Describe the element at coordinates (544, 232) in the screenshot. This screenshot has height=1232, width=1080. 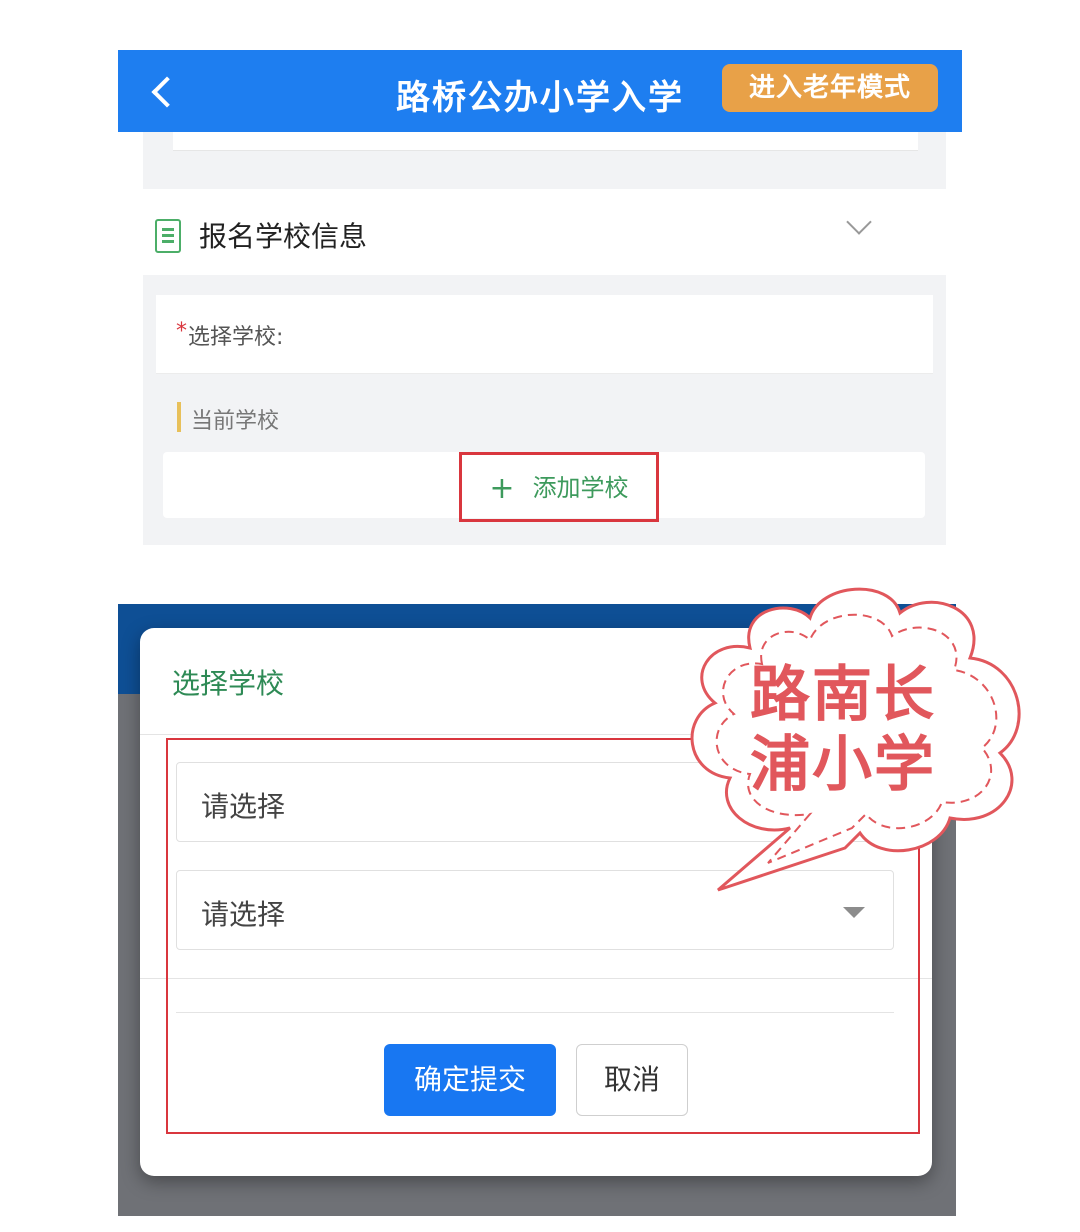
I see `school-info-section-header: 报名学校信息` at that location.